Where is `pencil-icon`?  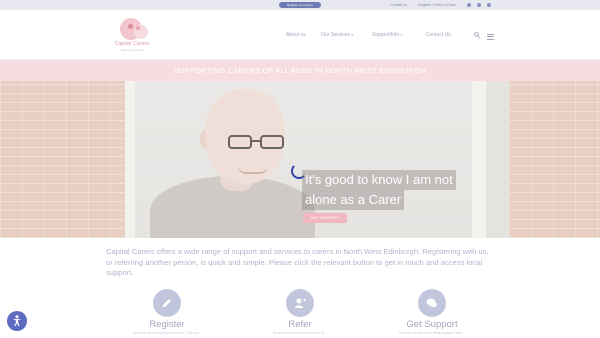
pencil-icon is located at coordinates (167, 303).